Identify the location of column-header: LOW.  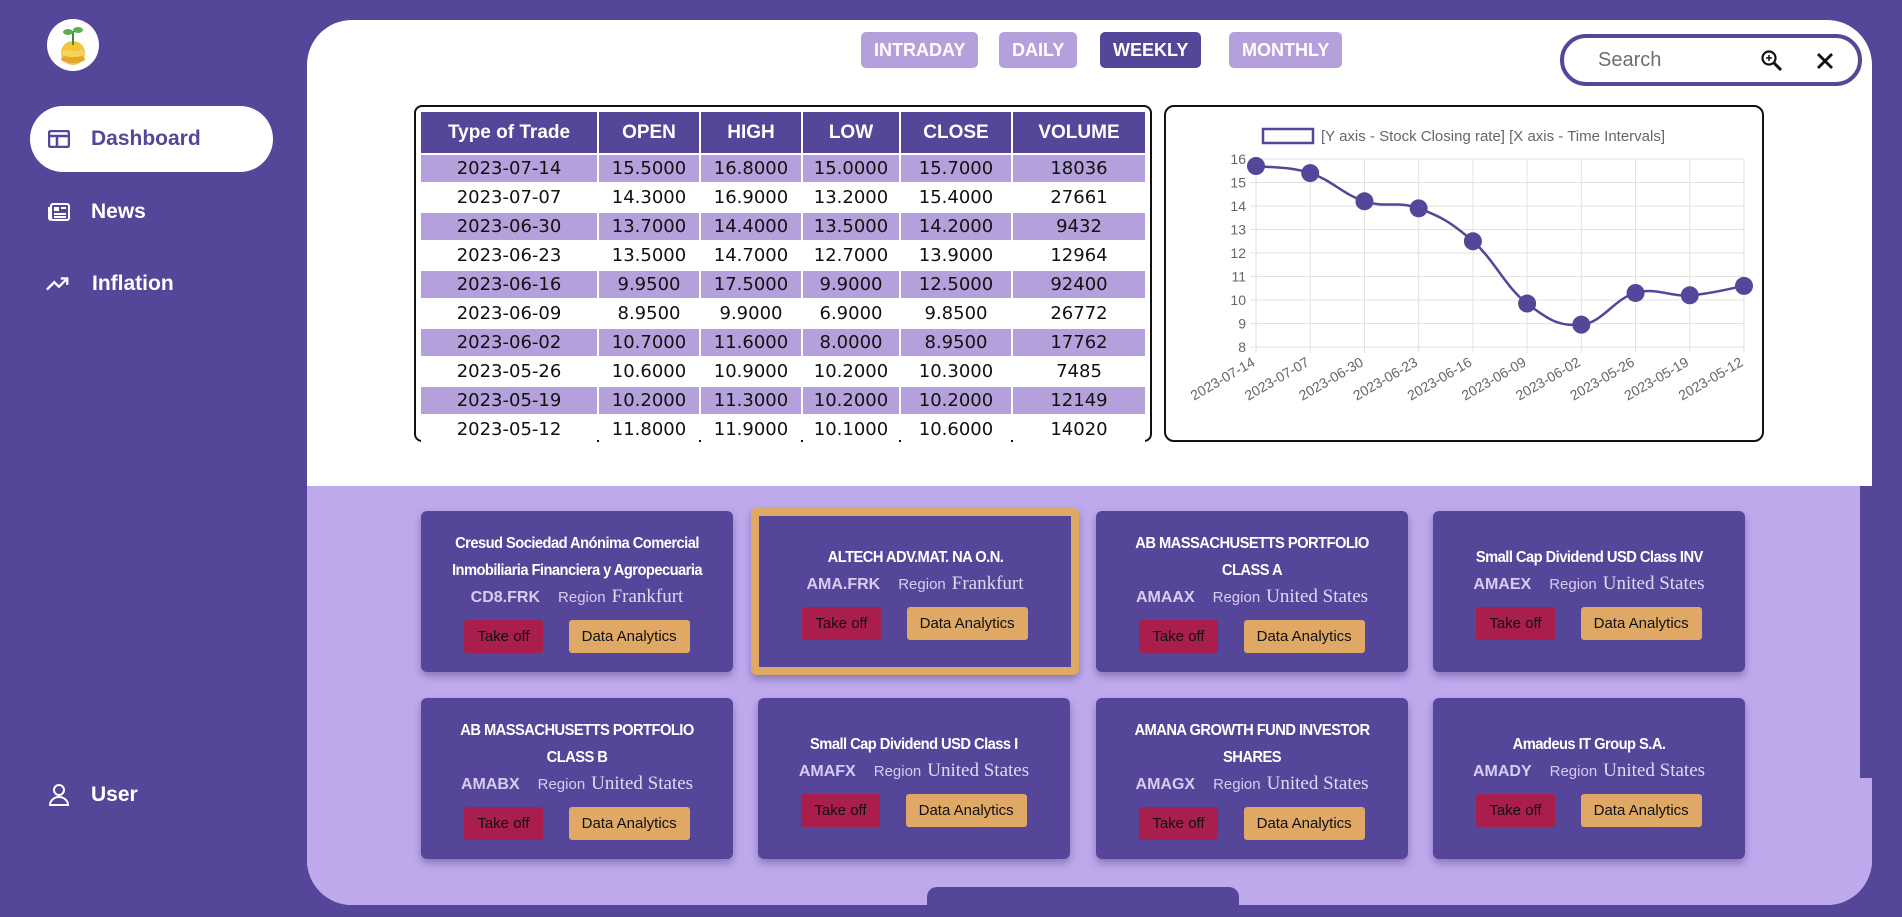
(851, 132).